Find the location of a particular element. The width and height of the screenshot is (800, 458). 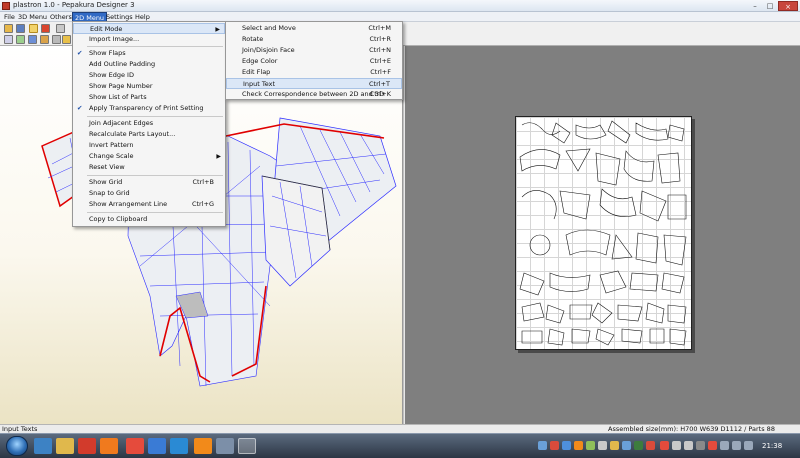

submenu-item-edit-flap: Edit Flap Ctrl+F is located at coordinates (314, 72).